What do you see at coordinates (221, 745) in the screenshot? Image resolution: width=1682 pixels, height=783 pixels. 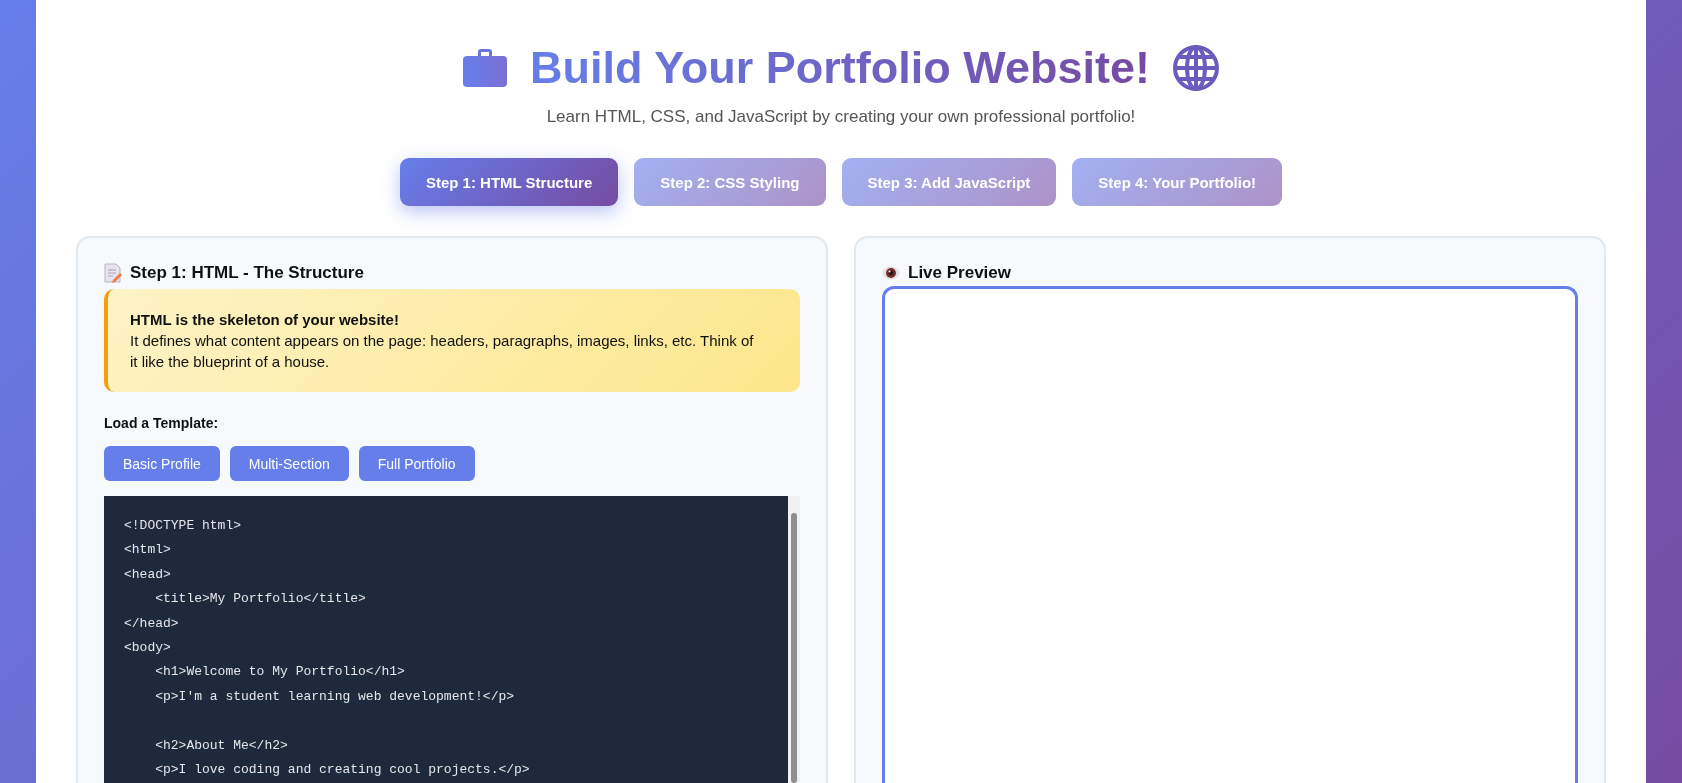 I see `code-line: <h2>About Me</h2>` at bounding box center [221, 745].